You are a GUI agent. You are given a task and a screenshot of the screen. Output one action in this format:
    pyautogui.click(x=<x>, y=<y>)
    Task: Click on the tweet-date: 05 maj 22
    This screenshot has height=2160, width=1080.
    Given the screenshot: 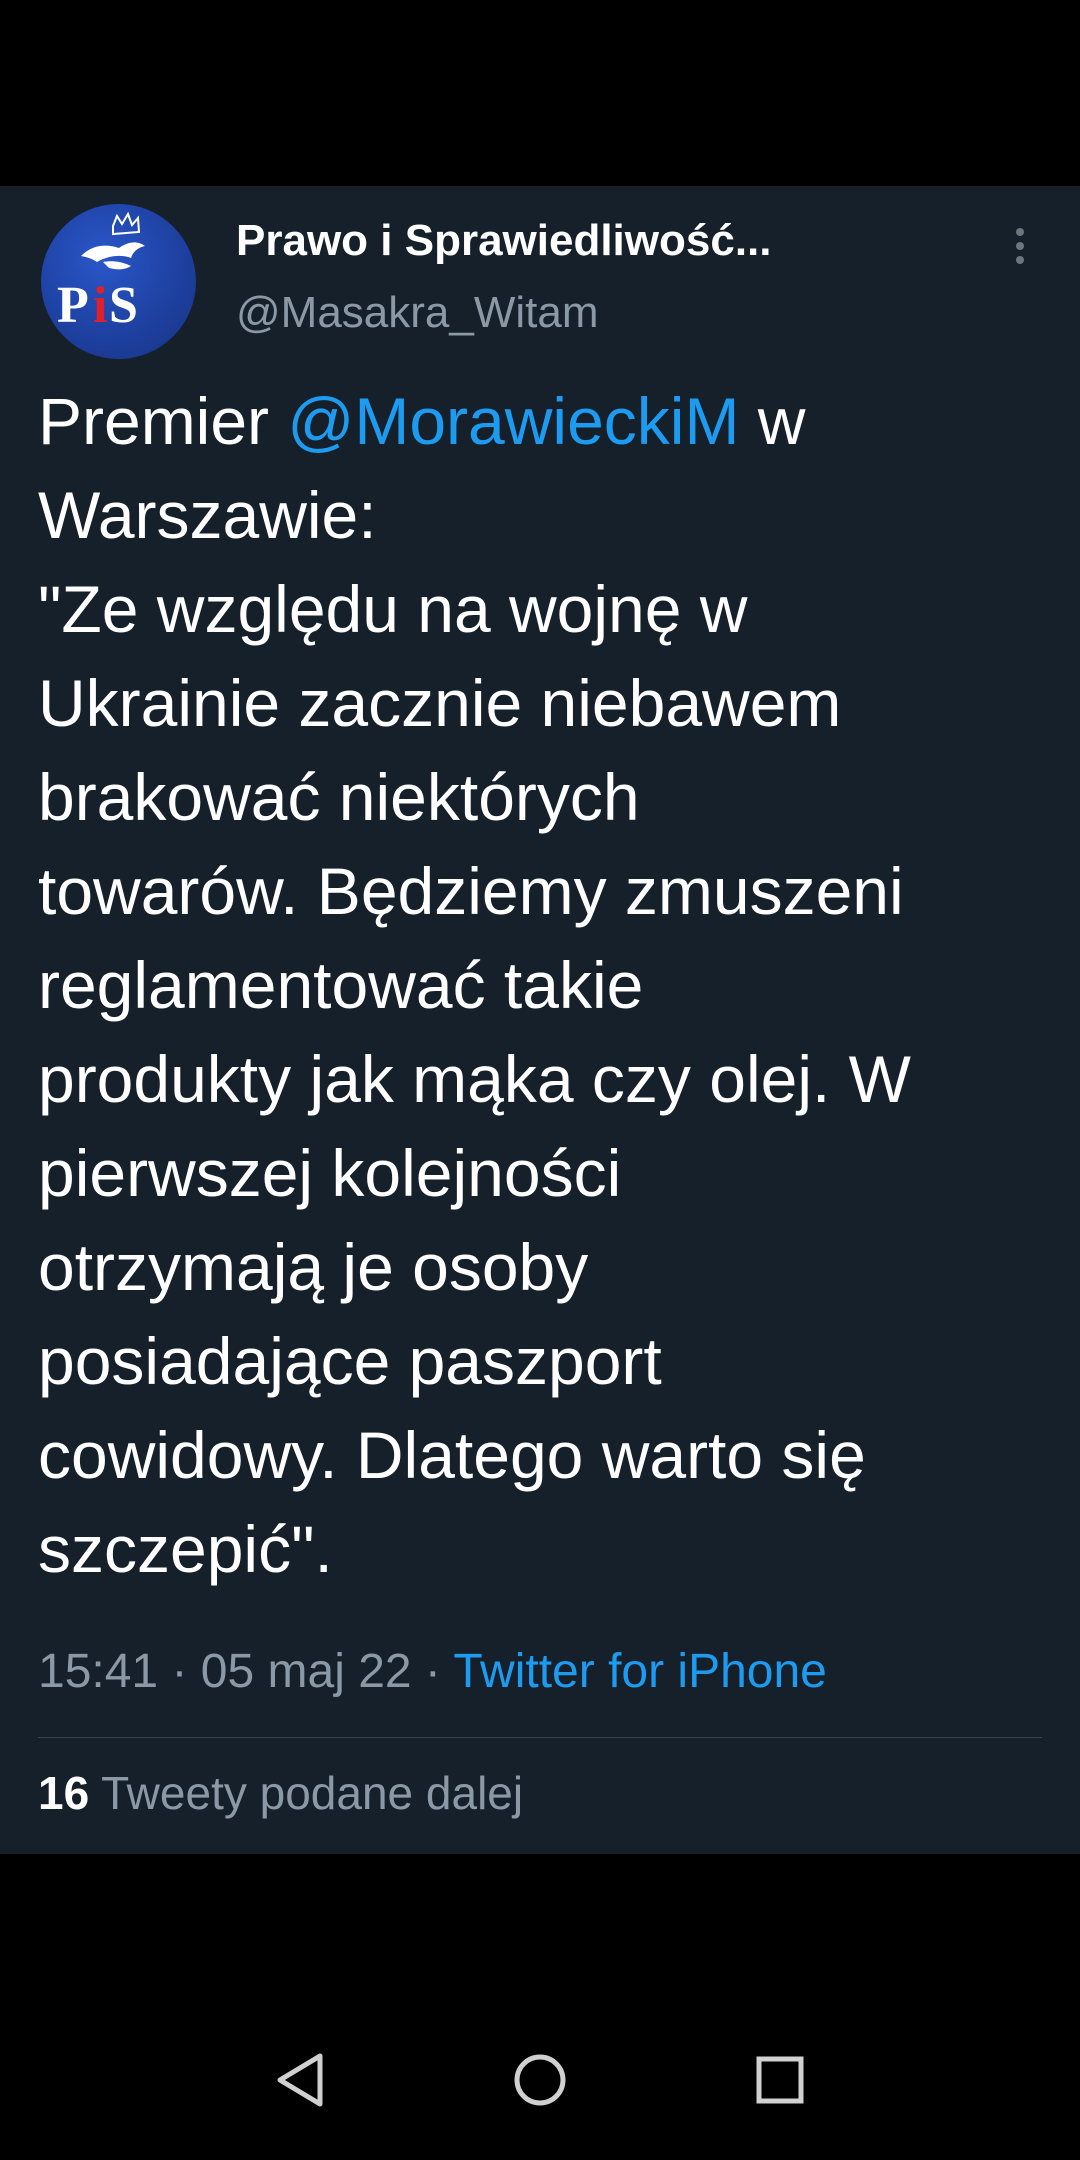 What is the action you would take?
    pyautogui.click(x=306, y=1671)
    